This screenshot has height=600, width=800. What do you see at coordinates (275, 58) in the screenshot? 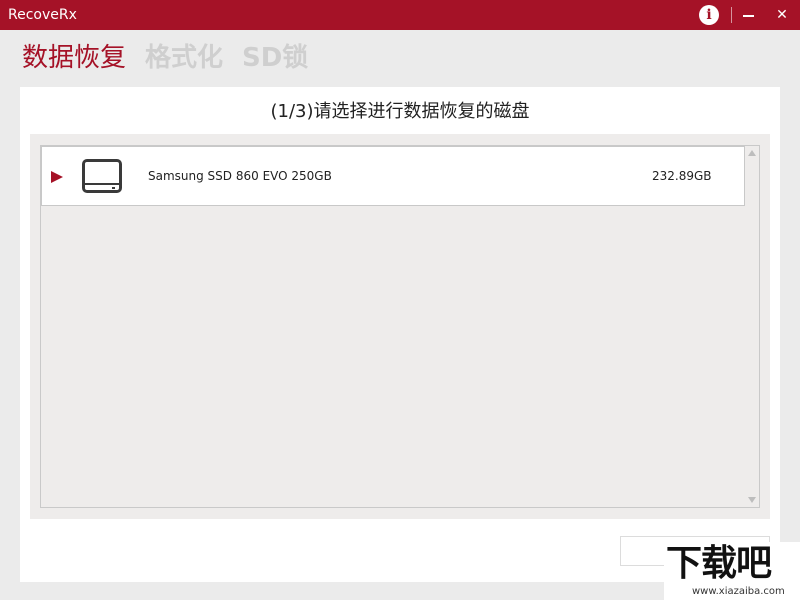
I see `tab-sd-lock: SD锁` at bounding box center [275, 58].